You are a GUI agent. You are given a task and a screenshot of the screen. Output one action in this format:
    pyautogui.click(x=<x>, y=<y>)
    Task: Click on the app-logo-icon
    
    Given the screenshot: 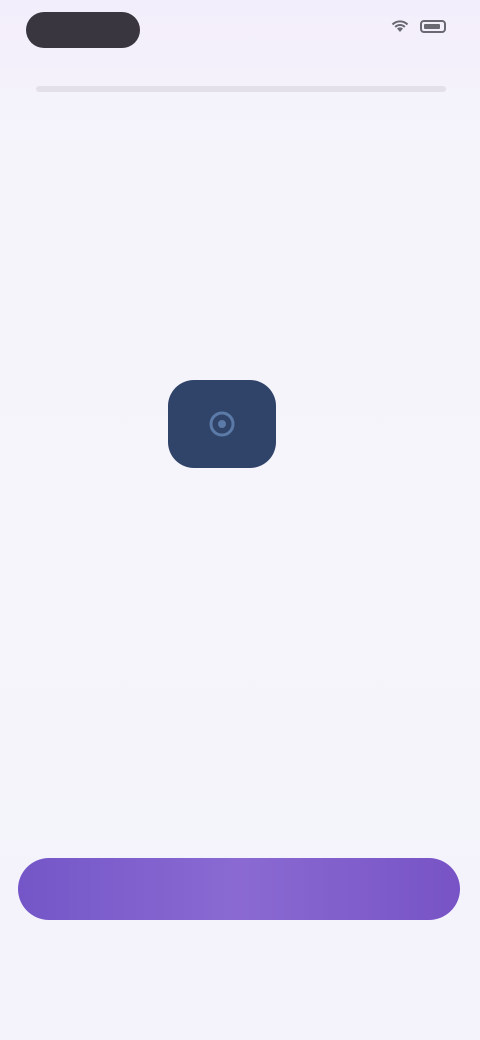 What is the action you would take?
    pyautogui.click(x=222, y=424)
    